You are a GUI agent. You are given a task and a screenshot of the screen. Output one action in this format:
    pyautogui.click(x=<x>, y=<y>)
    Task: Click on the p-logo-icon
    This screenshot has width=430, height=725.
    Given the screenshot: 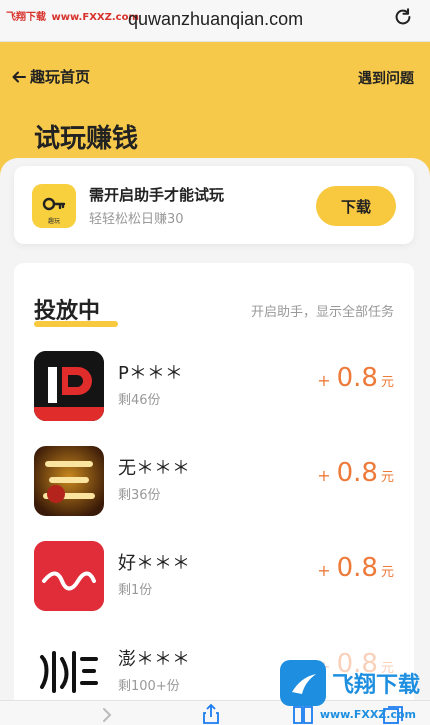 What is the action you would take?
    pyautogui.click(x=69, y=386)
    